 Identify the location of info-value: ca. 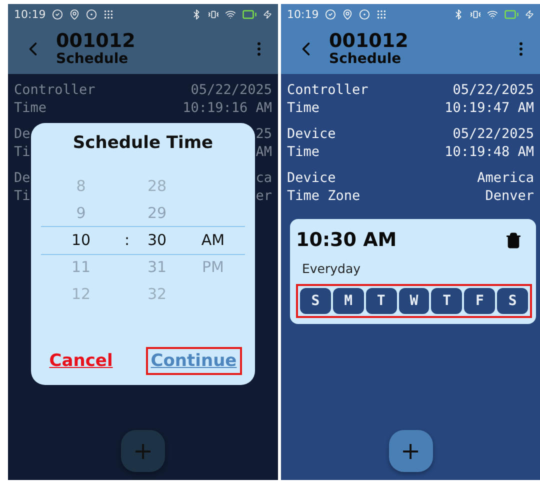
(264, 178).